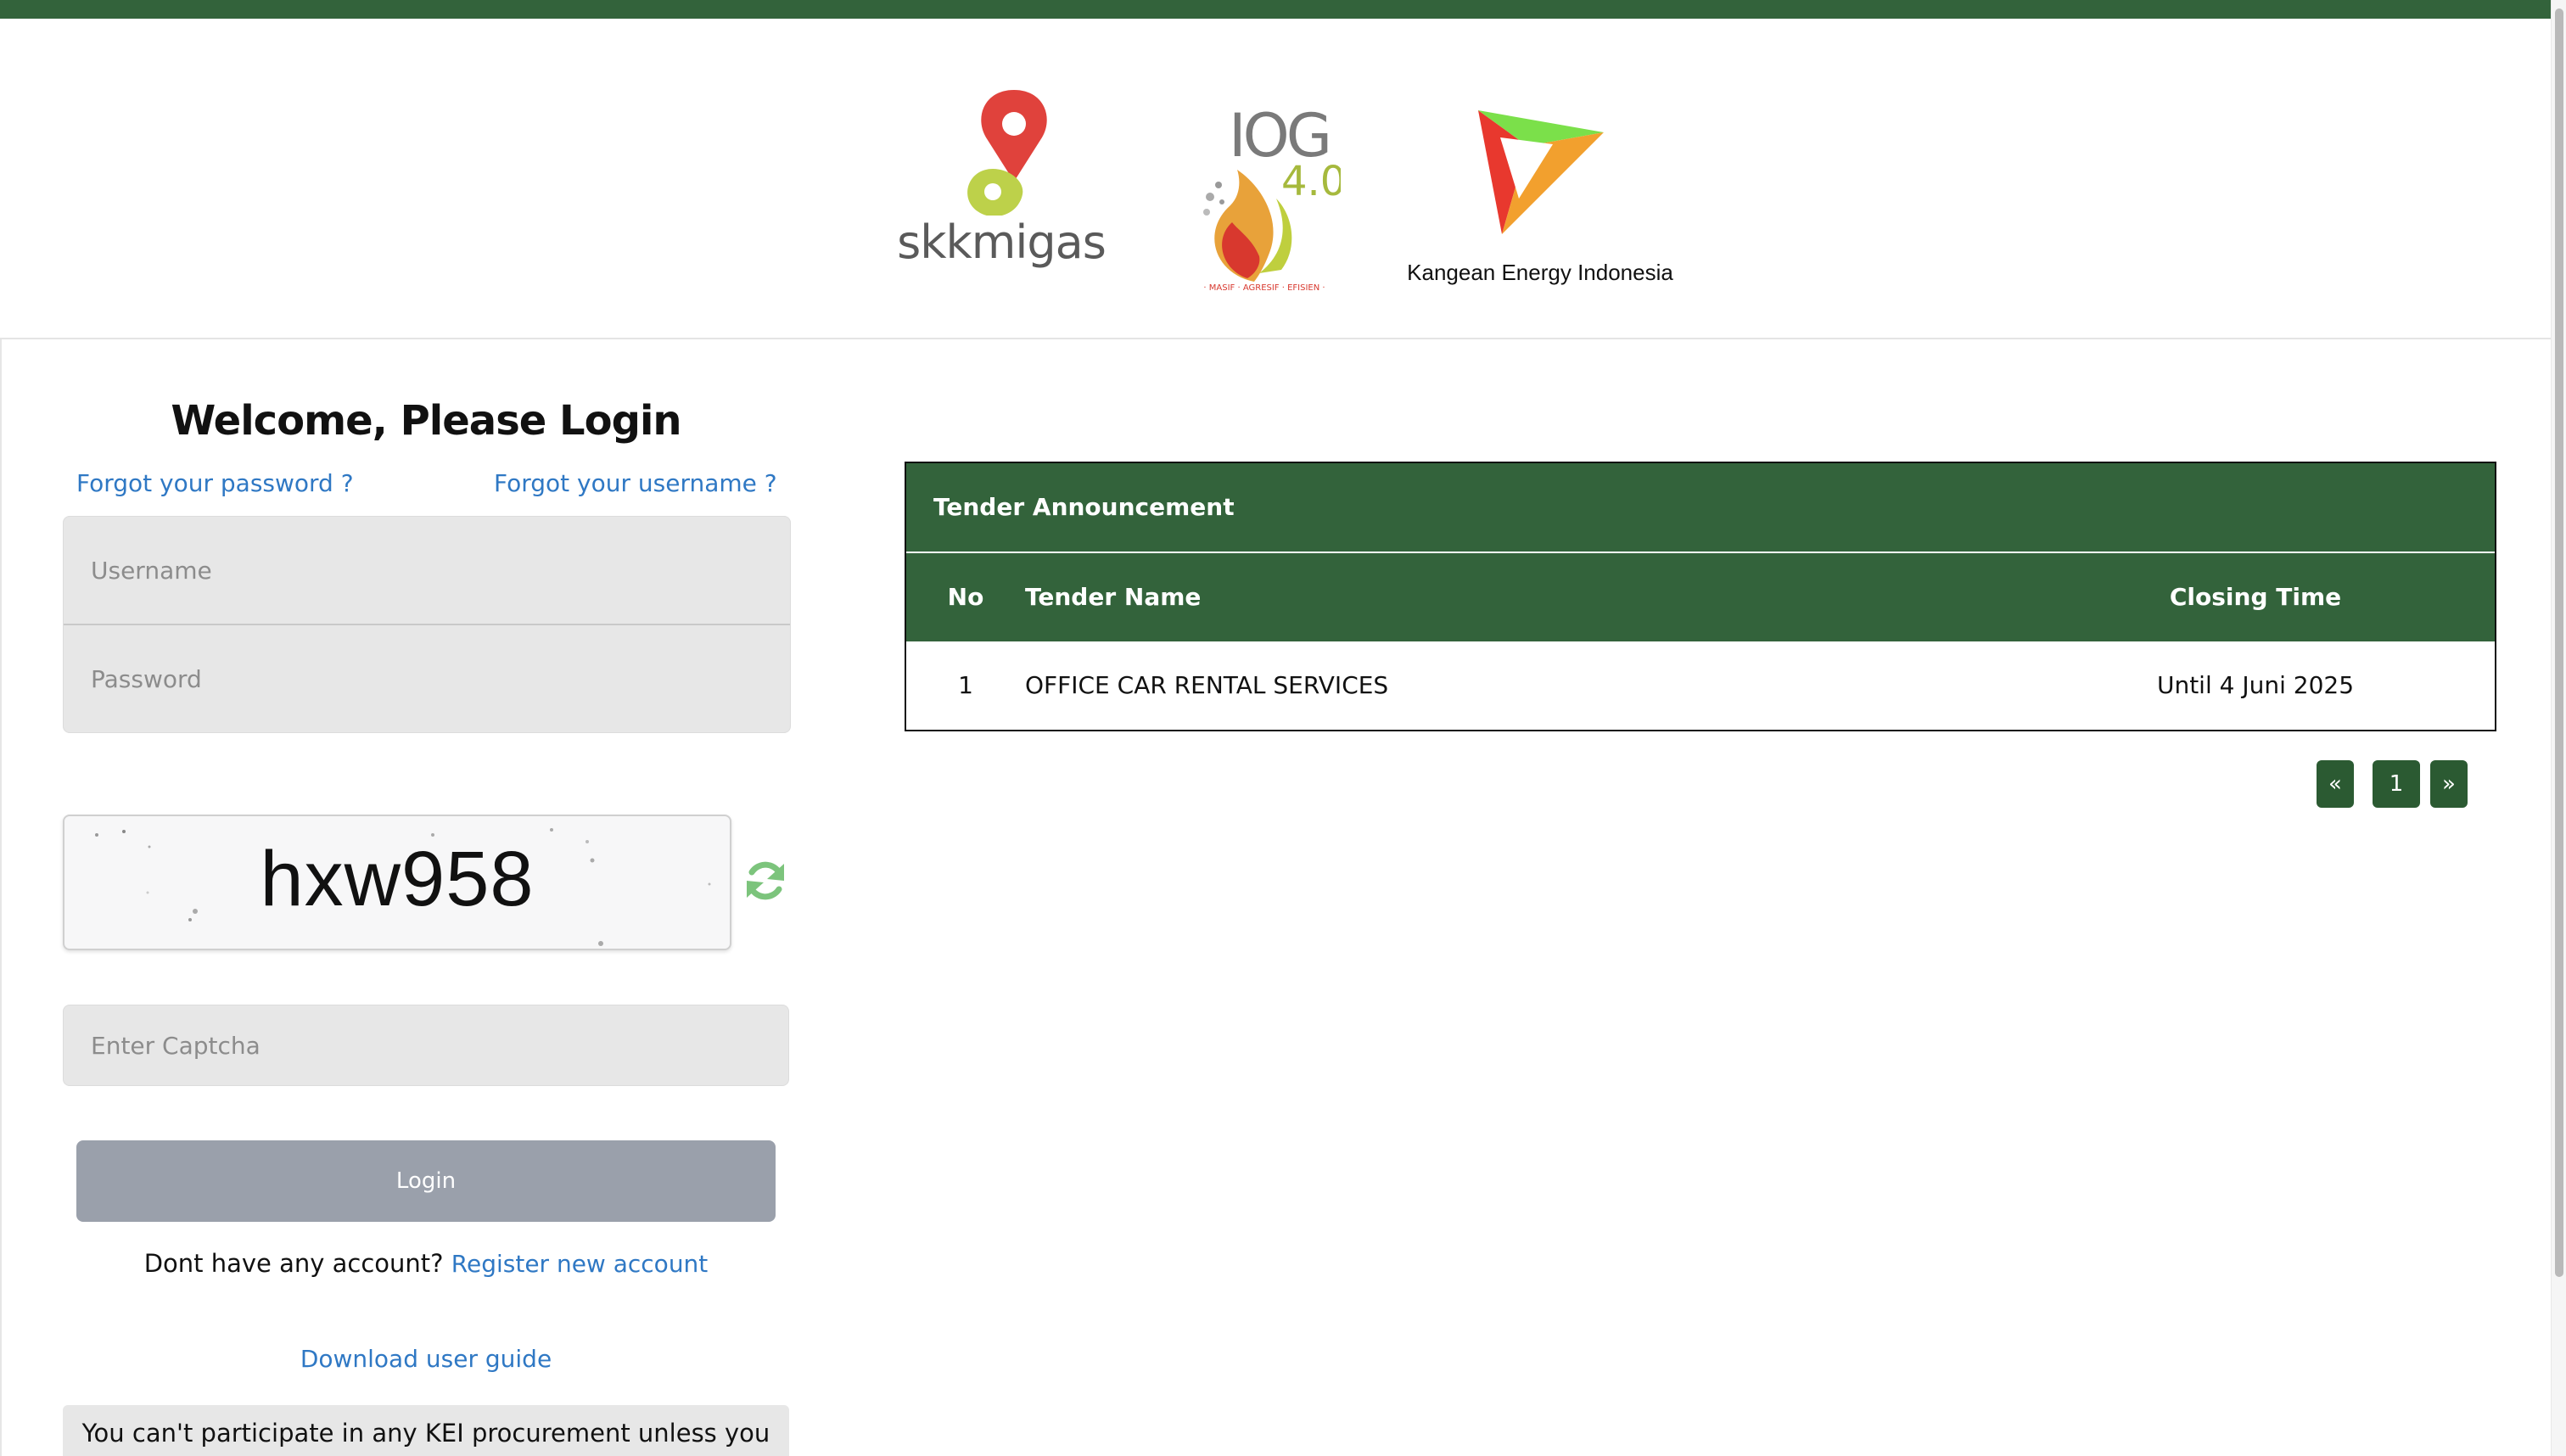 Image resolution: width=2566 pixels, height=1456 pixels. What do you see at coordinates (635, 483) in the screenshot?
I see `forgot-username-link: Forgot your username ?` at bounding box center [635, 483].